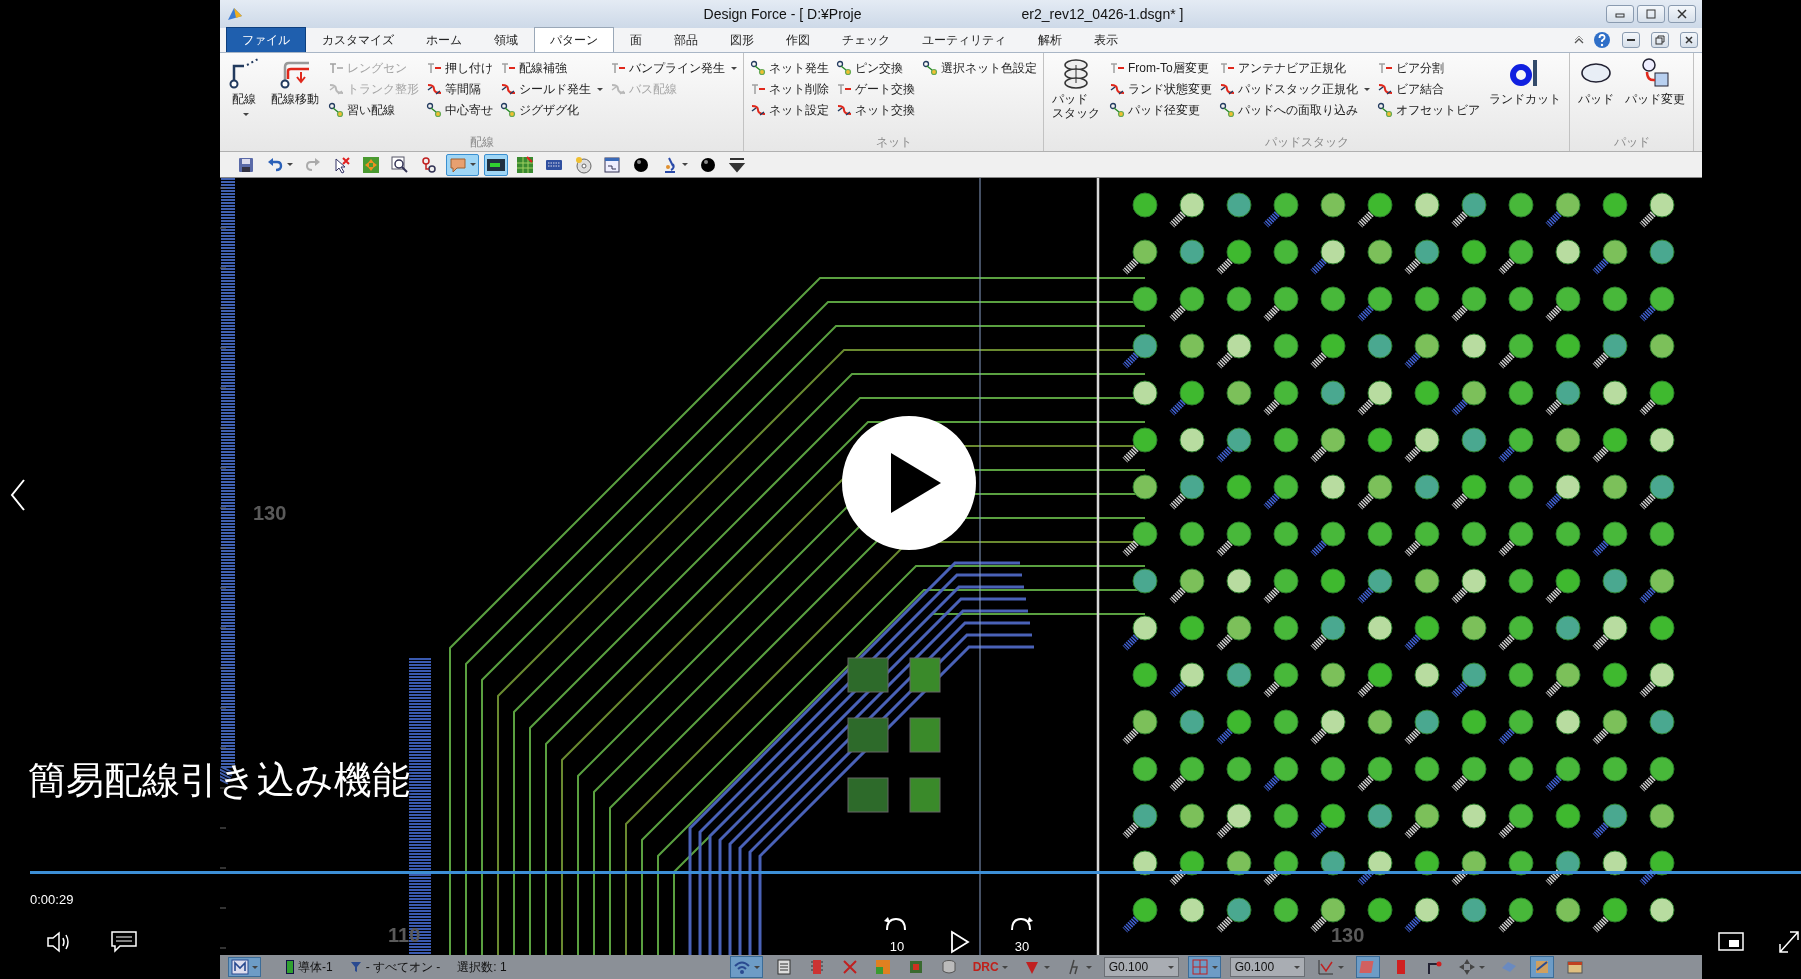  Describe the element at coordinates (1022, 936) in the screenshot. I see `forward-button: 30` at that location.